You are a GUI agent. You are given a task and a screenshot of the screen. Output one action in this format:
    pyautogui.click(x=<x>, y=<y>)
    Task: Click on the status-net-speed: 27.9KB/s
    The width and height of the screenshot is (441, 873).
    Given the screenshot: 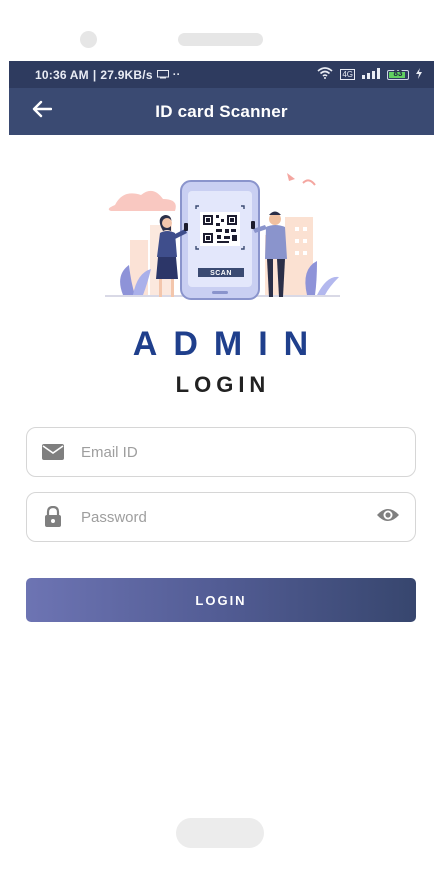 What is the action you would take?
    pyautogui.click(x=126, y=74)
    